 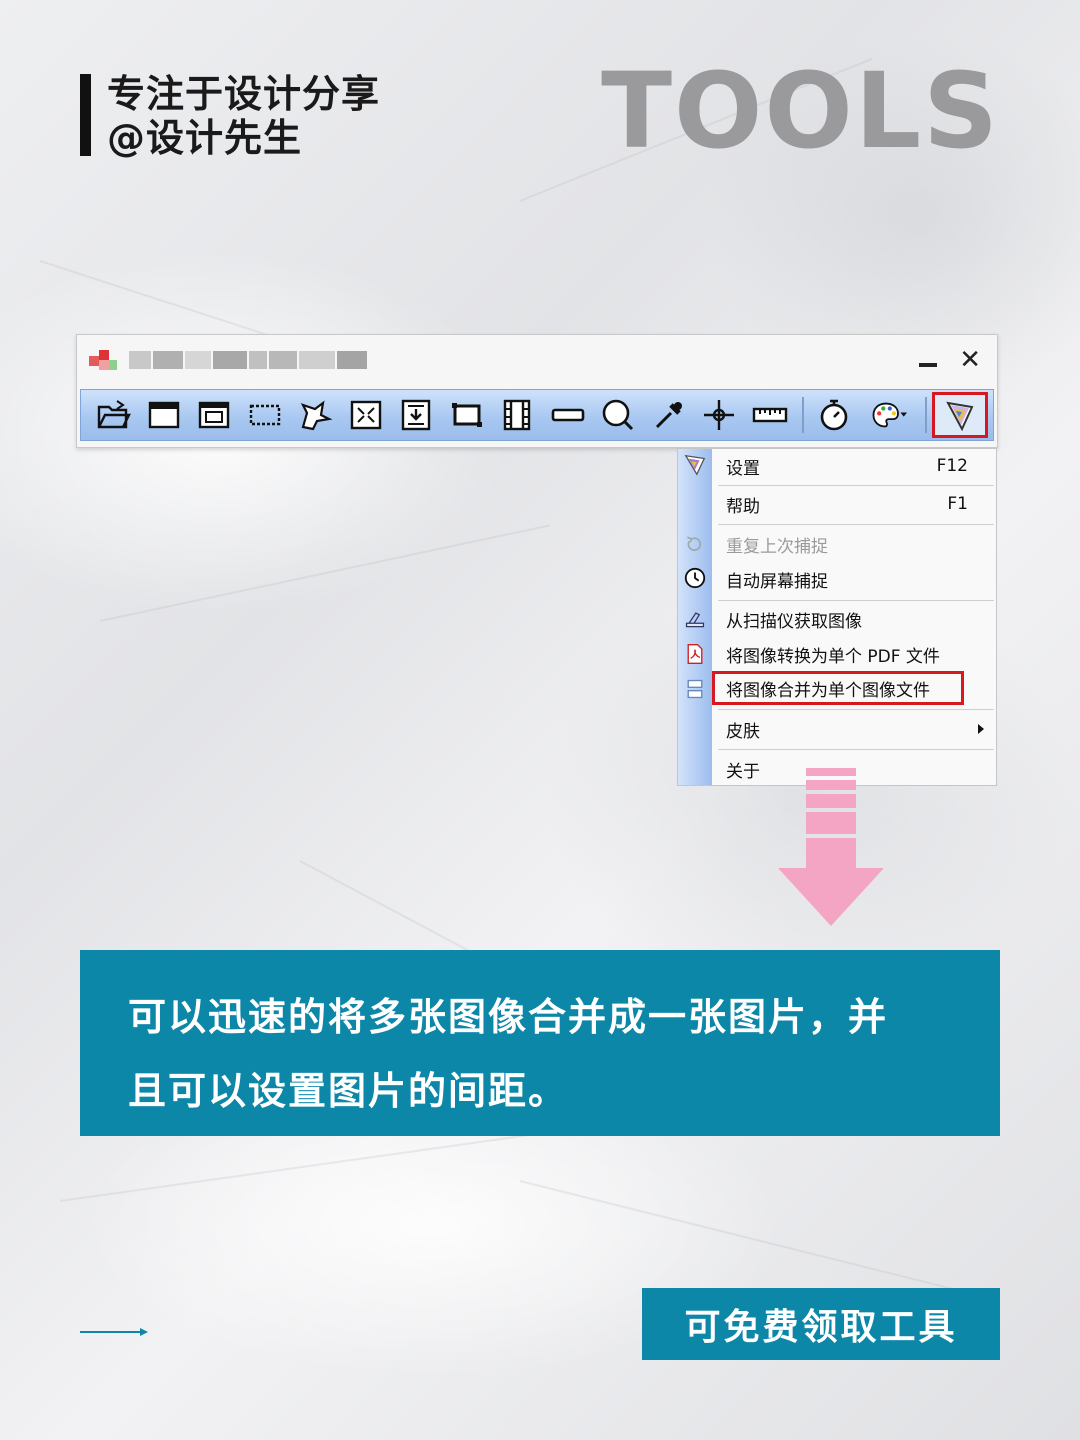 I want to click on capture-window-icon, so click(x=164, y=415).